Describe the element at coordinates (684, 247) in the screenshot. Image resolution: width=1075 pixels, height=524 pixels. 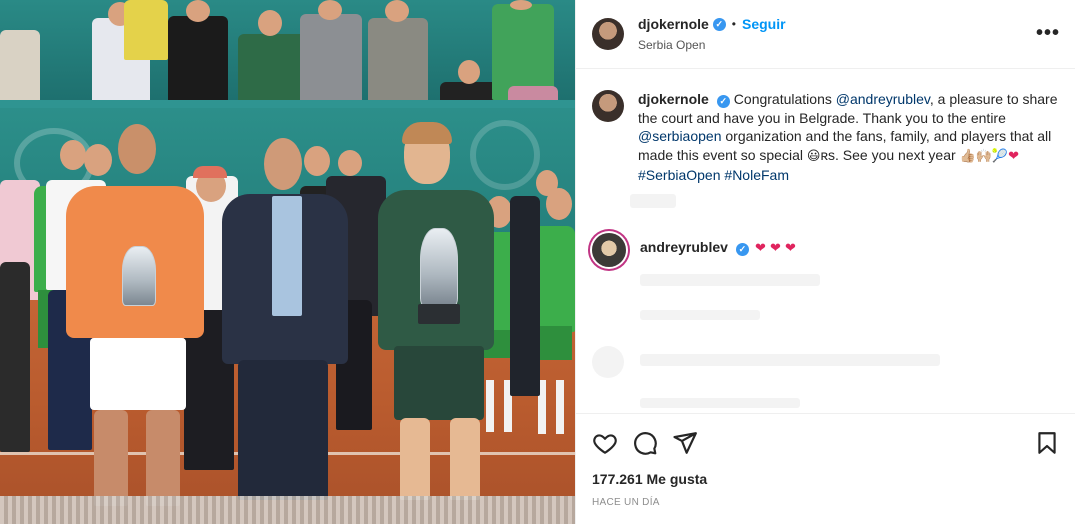
I see `comment-username: andreyrublev` at that location.